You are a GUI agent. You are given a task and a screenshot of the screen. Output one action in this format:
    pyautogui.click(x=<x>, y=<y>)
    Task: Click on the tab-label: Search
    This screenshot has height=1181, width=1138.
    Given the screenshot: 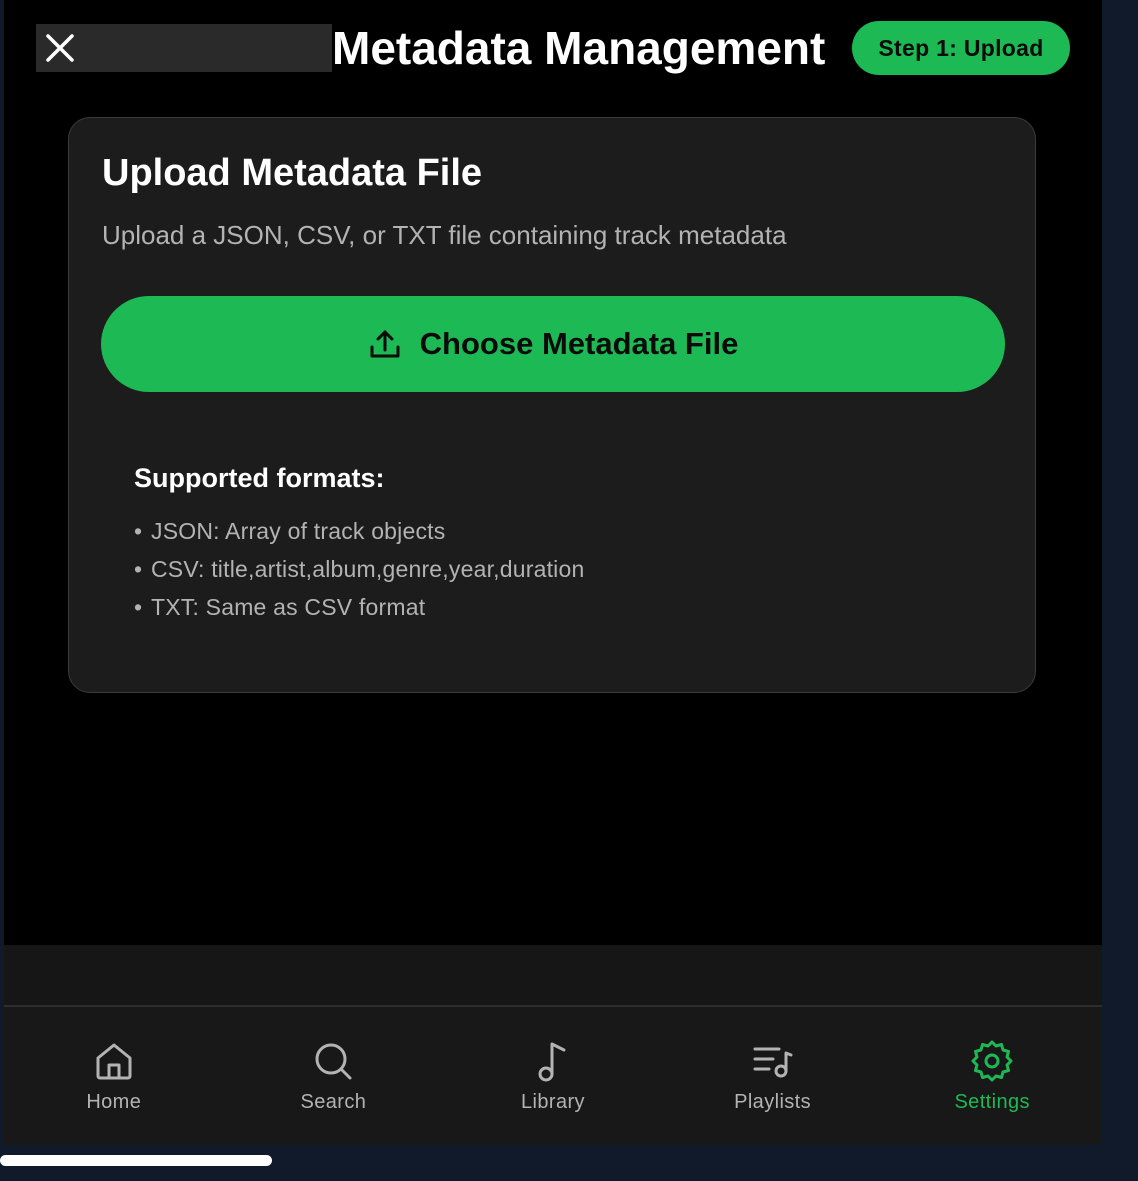 What is the action you would take?
    pyautogui.click(x=333, y=1102)
    